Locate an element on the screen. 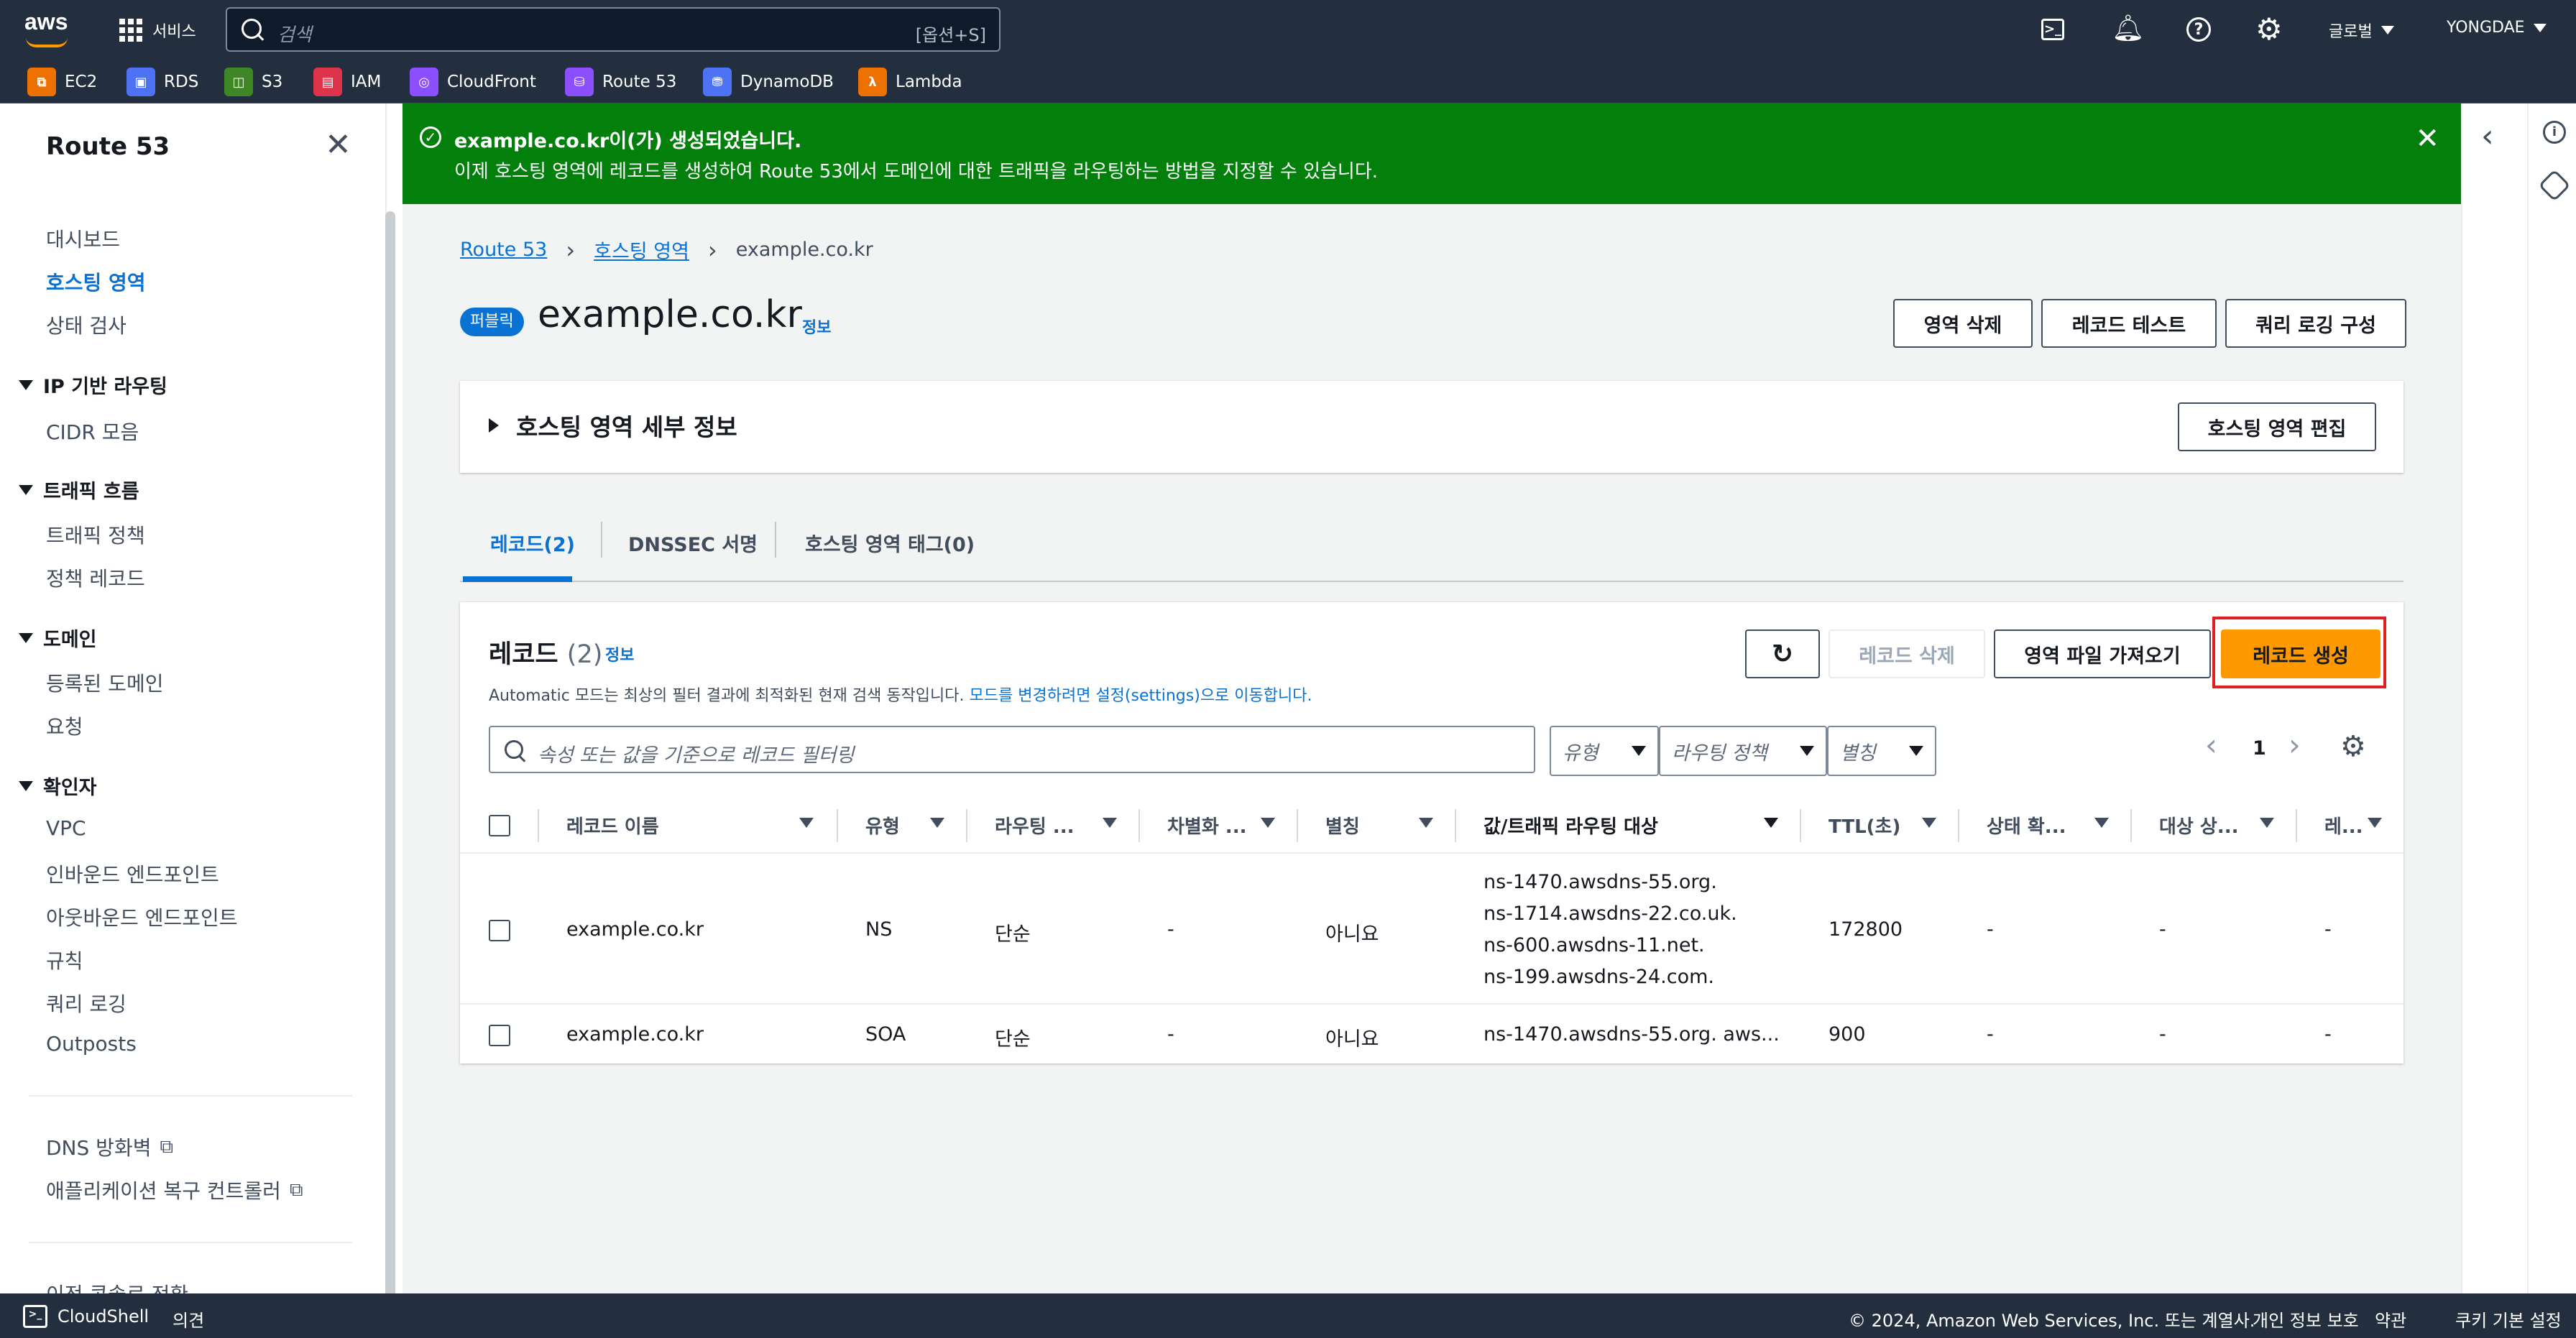 The image size is (2576, 1338). sidebar-item-traffic-policies: 트래픽 정책 is located at coordinates (95, 534).